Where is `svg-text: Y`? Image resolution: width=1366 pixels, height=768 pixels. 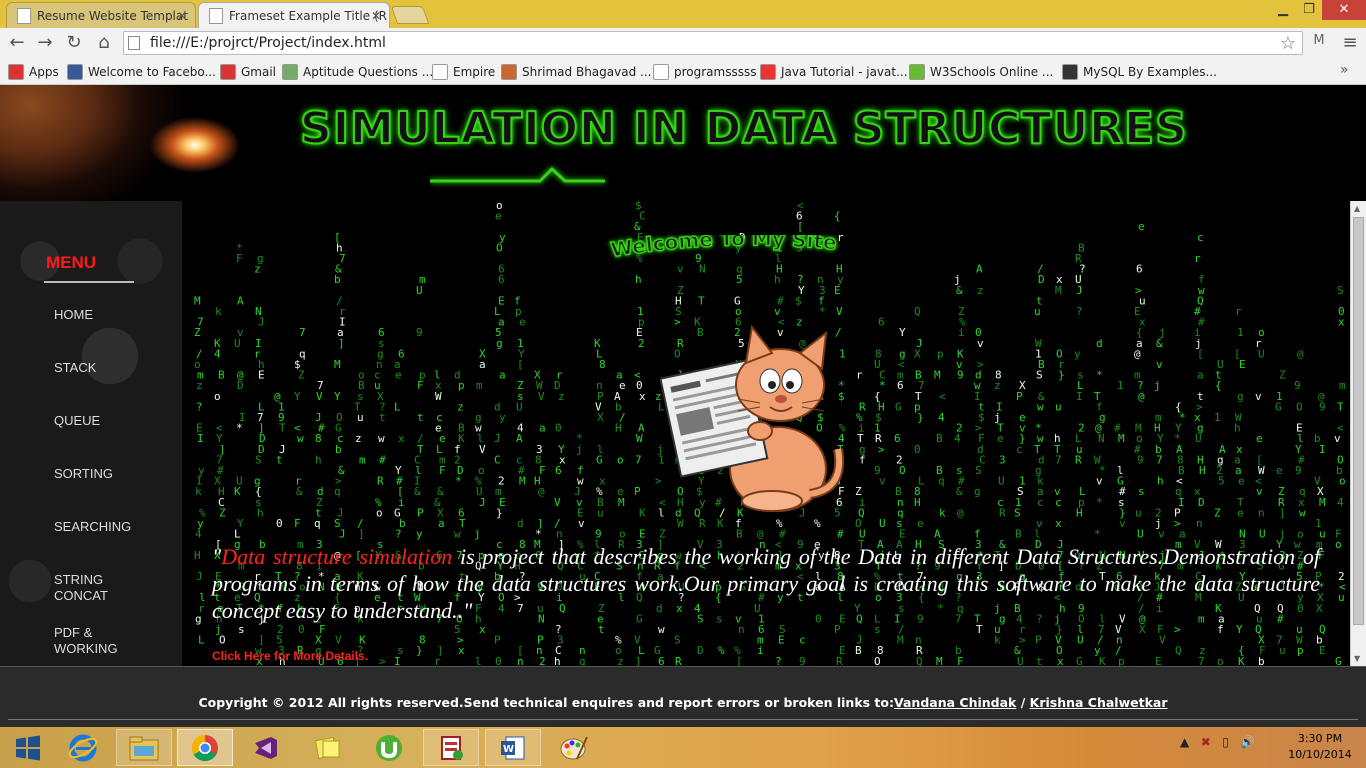
svg-text: Y is located at coordinates (337, 396).